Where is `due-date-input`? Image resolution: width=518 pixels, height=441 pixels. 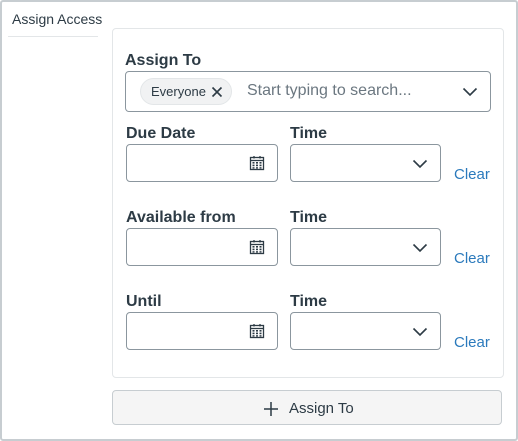
due-date-input is located at coordinates (202, 163).